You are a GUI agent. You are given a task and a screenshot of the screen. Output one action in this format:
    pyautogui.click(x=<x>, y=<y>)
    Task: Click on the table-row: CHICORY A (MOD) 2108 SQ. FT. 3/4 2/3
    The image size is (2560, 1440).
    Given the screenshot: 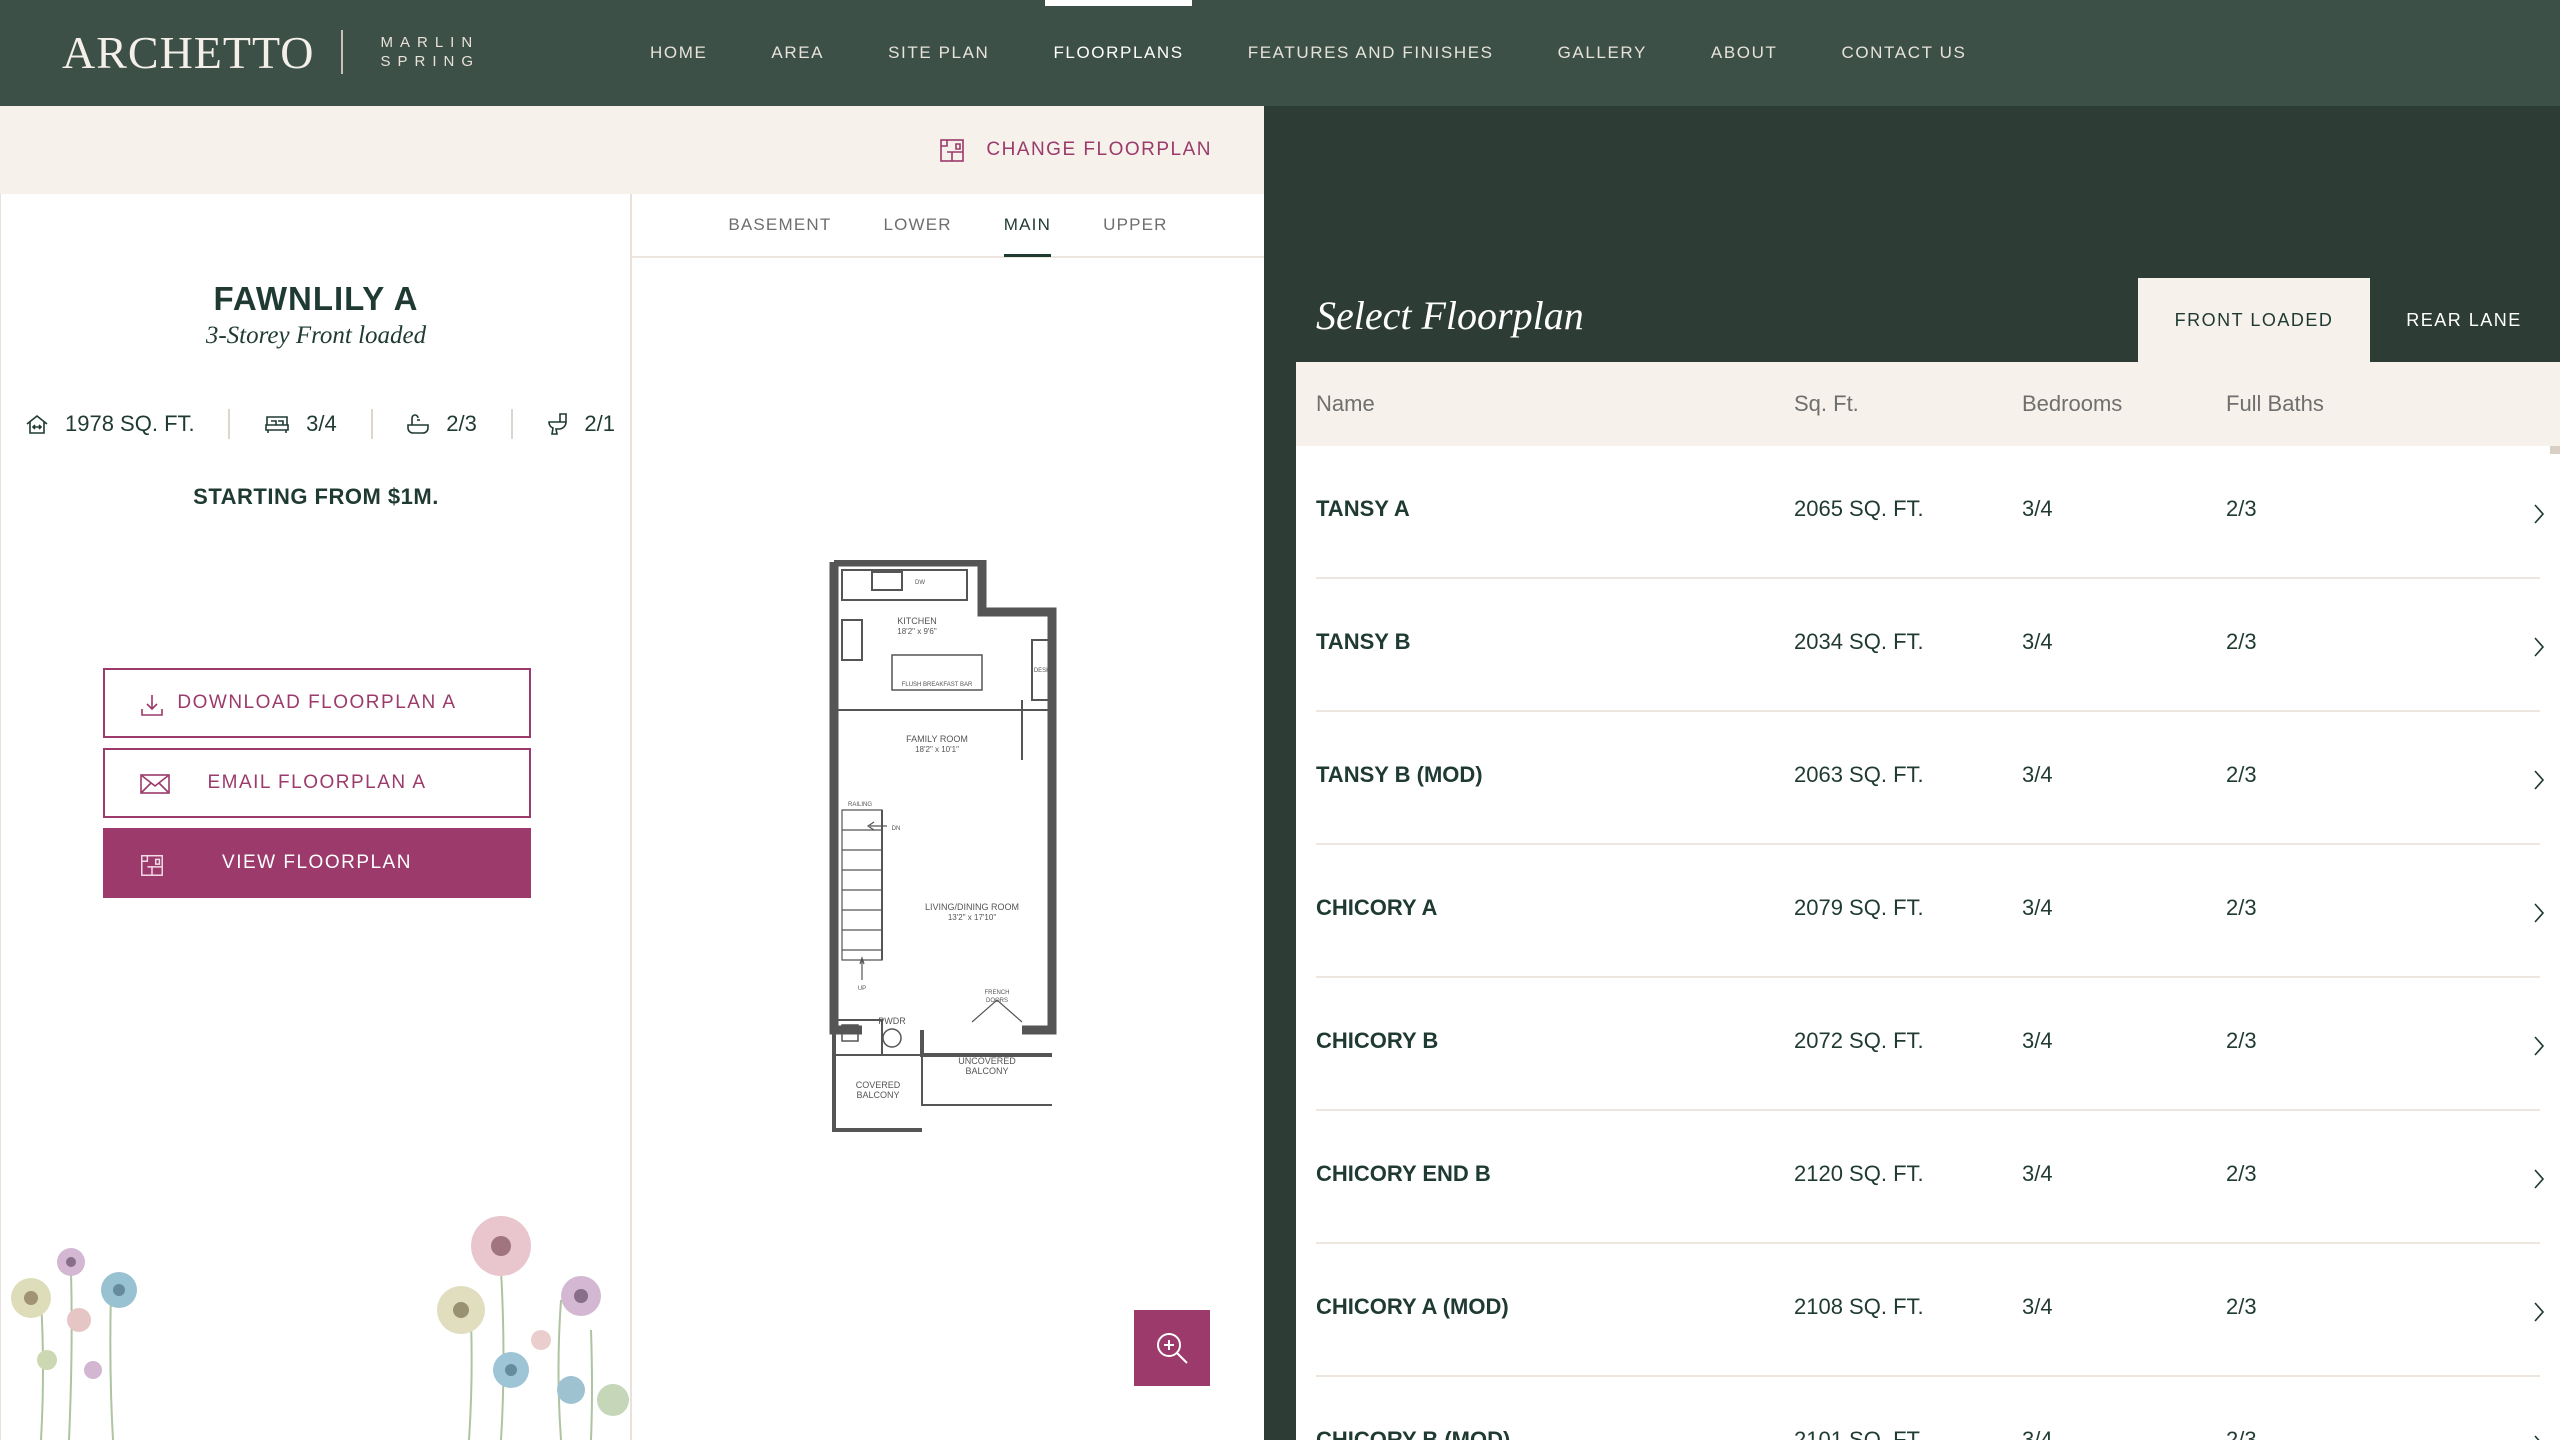 What is the action you would take?
    pyautogui.click(x=1930, y=1310)
    